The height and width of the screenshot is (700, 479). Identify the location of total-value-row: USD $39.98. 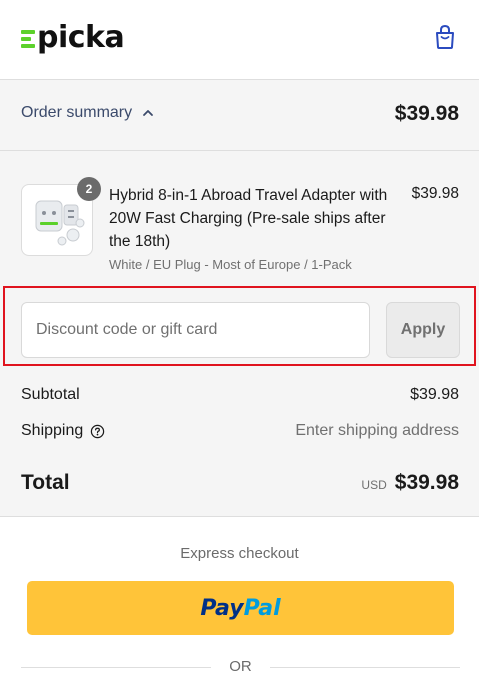
(410, 483).